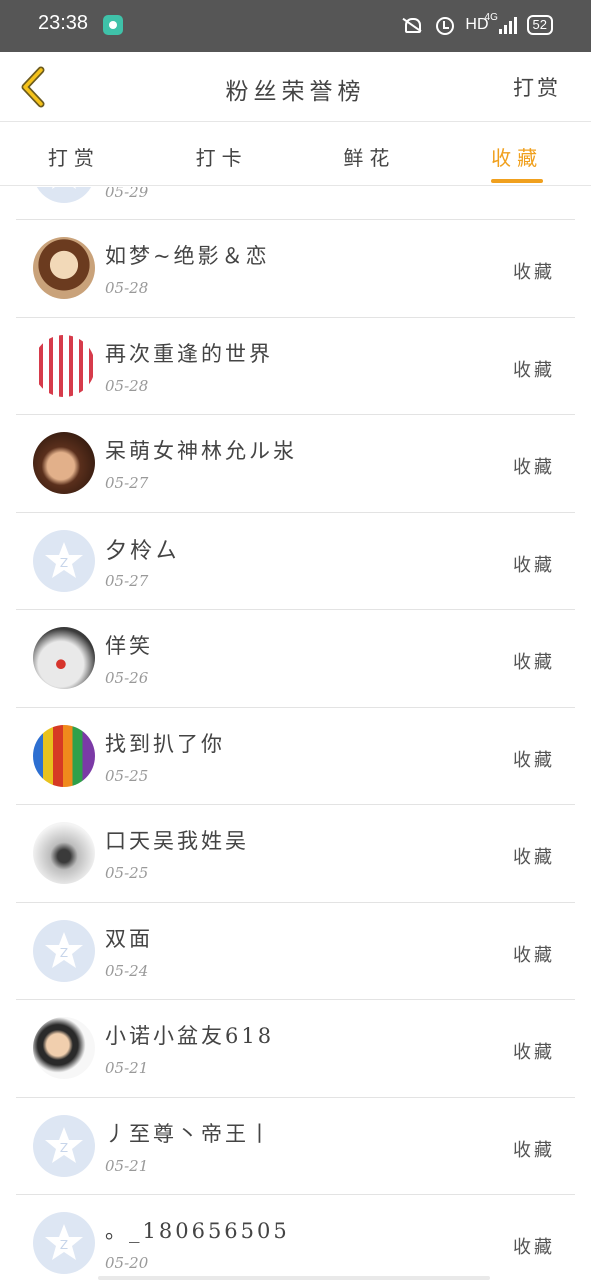  What do you see at coordinates (295, 1146) in the screenshot?
I see `list-item: Z 丿至尊丶帝王丨 05-21 收藏` at bounding box center [295, 1146].